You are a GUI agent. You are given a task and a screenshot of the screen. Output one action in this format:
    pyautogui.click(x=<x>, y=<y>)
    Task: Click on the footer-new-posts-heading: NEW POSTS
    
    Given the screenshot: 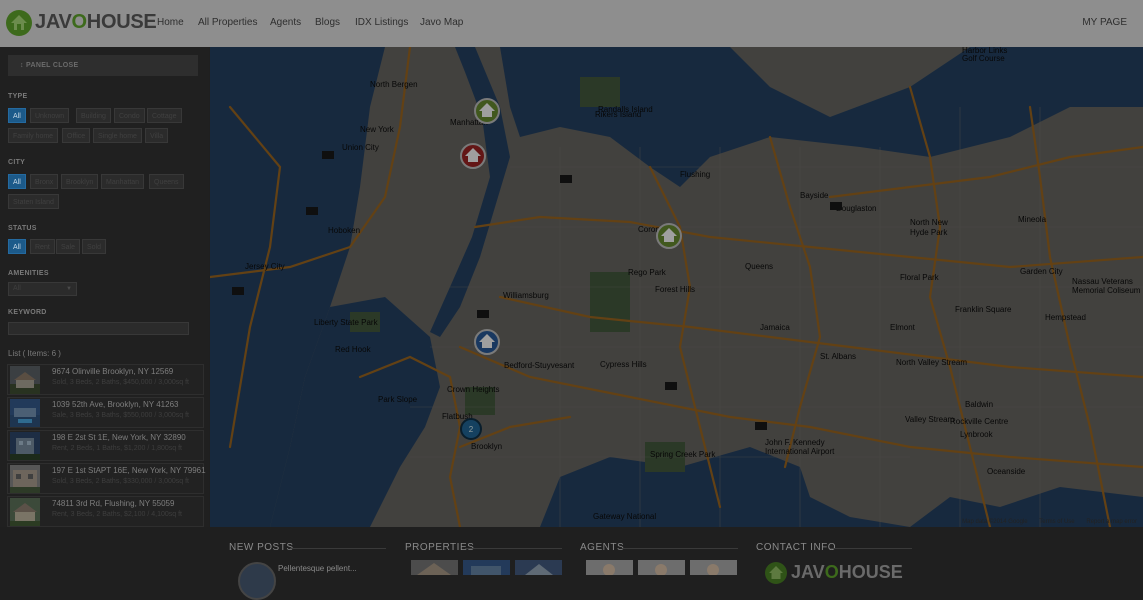 What is the action you would take?
    pyautogui.click(x=261, y=547)
    